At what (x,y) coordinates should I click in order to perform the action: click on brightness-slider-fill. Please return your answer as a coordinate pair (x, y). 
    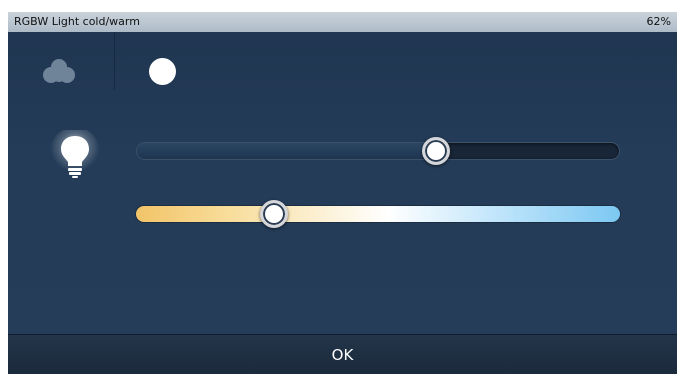
    Looking at the image, I should click on (286, 151).